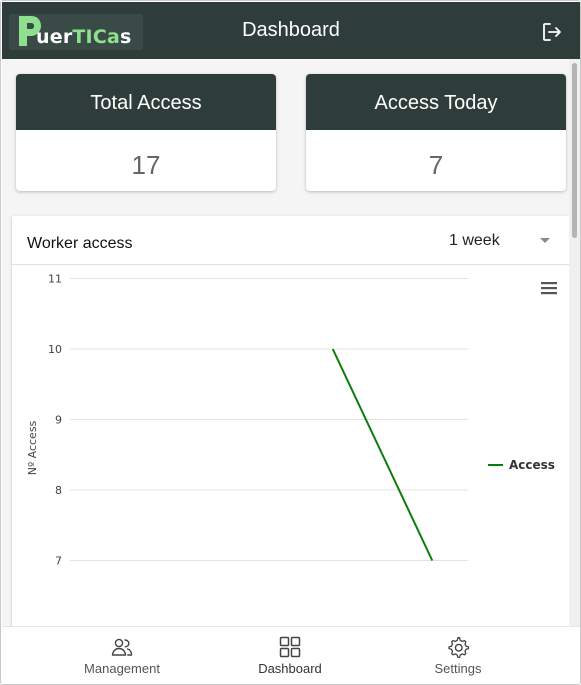 The width and height of the screenshot is (581, 685). Describe the element at coordinates (58, 490) in the screenshot. I see `y-tick-label: 8` at that location.